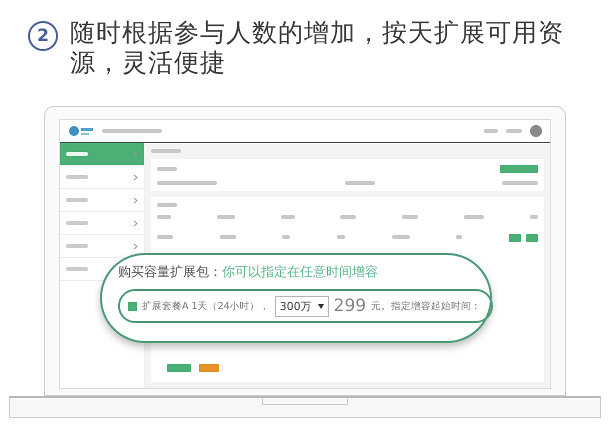 This screenshot has height=440, width=610. I want to click on quota-select: 300万, so click(301, 306).